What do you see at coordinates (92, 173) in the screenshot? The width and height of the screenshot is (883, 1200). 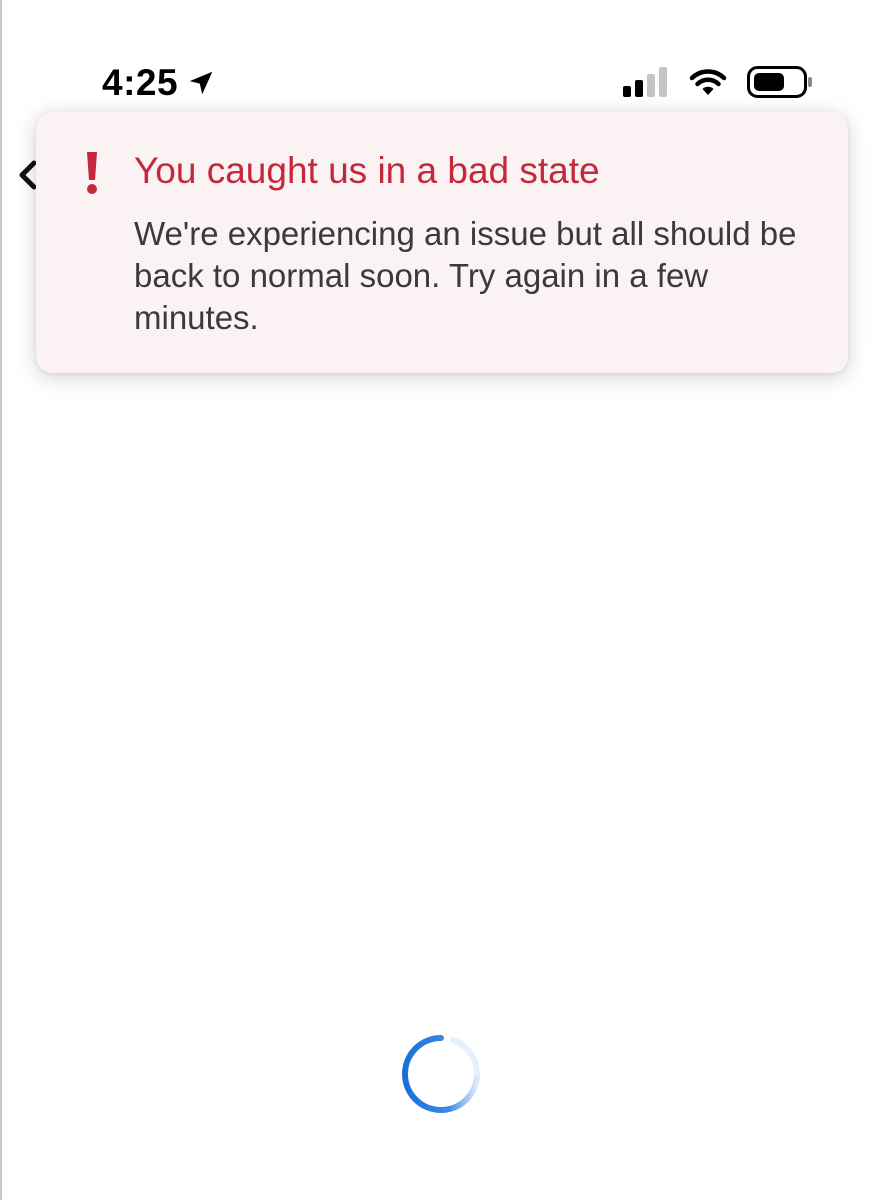 I see `exclamation-icon` at bounding box center [92, 173].